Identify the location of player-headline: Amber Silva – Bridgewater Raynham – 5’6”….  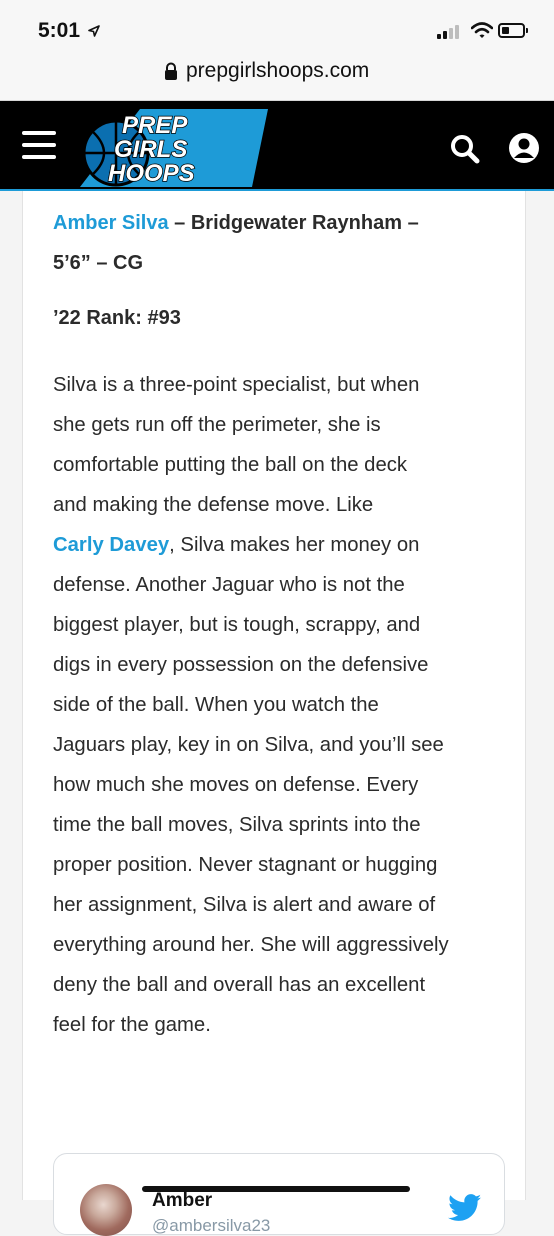
(278, 243).